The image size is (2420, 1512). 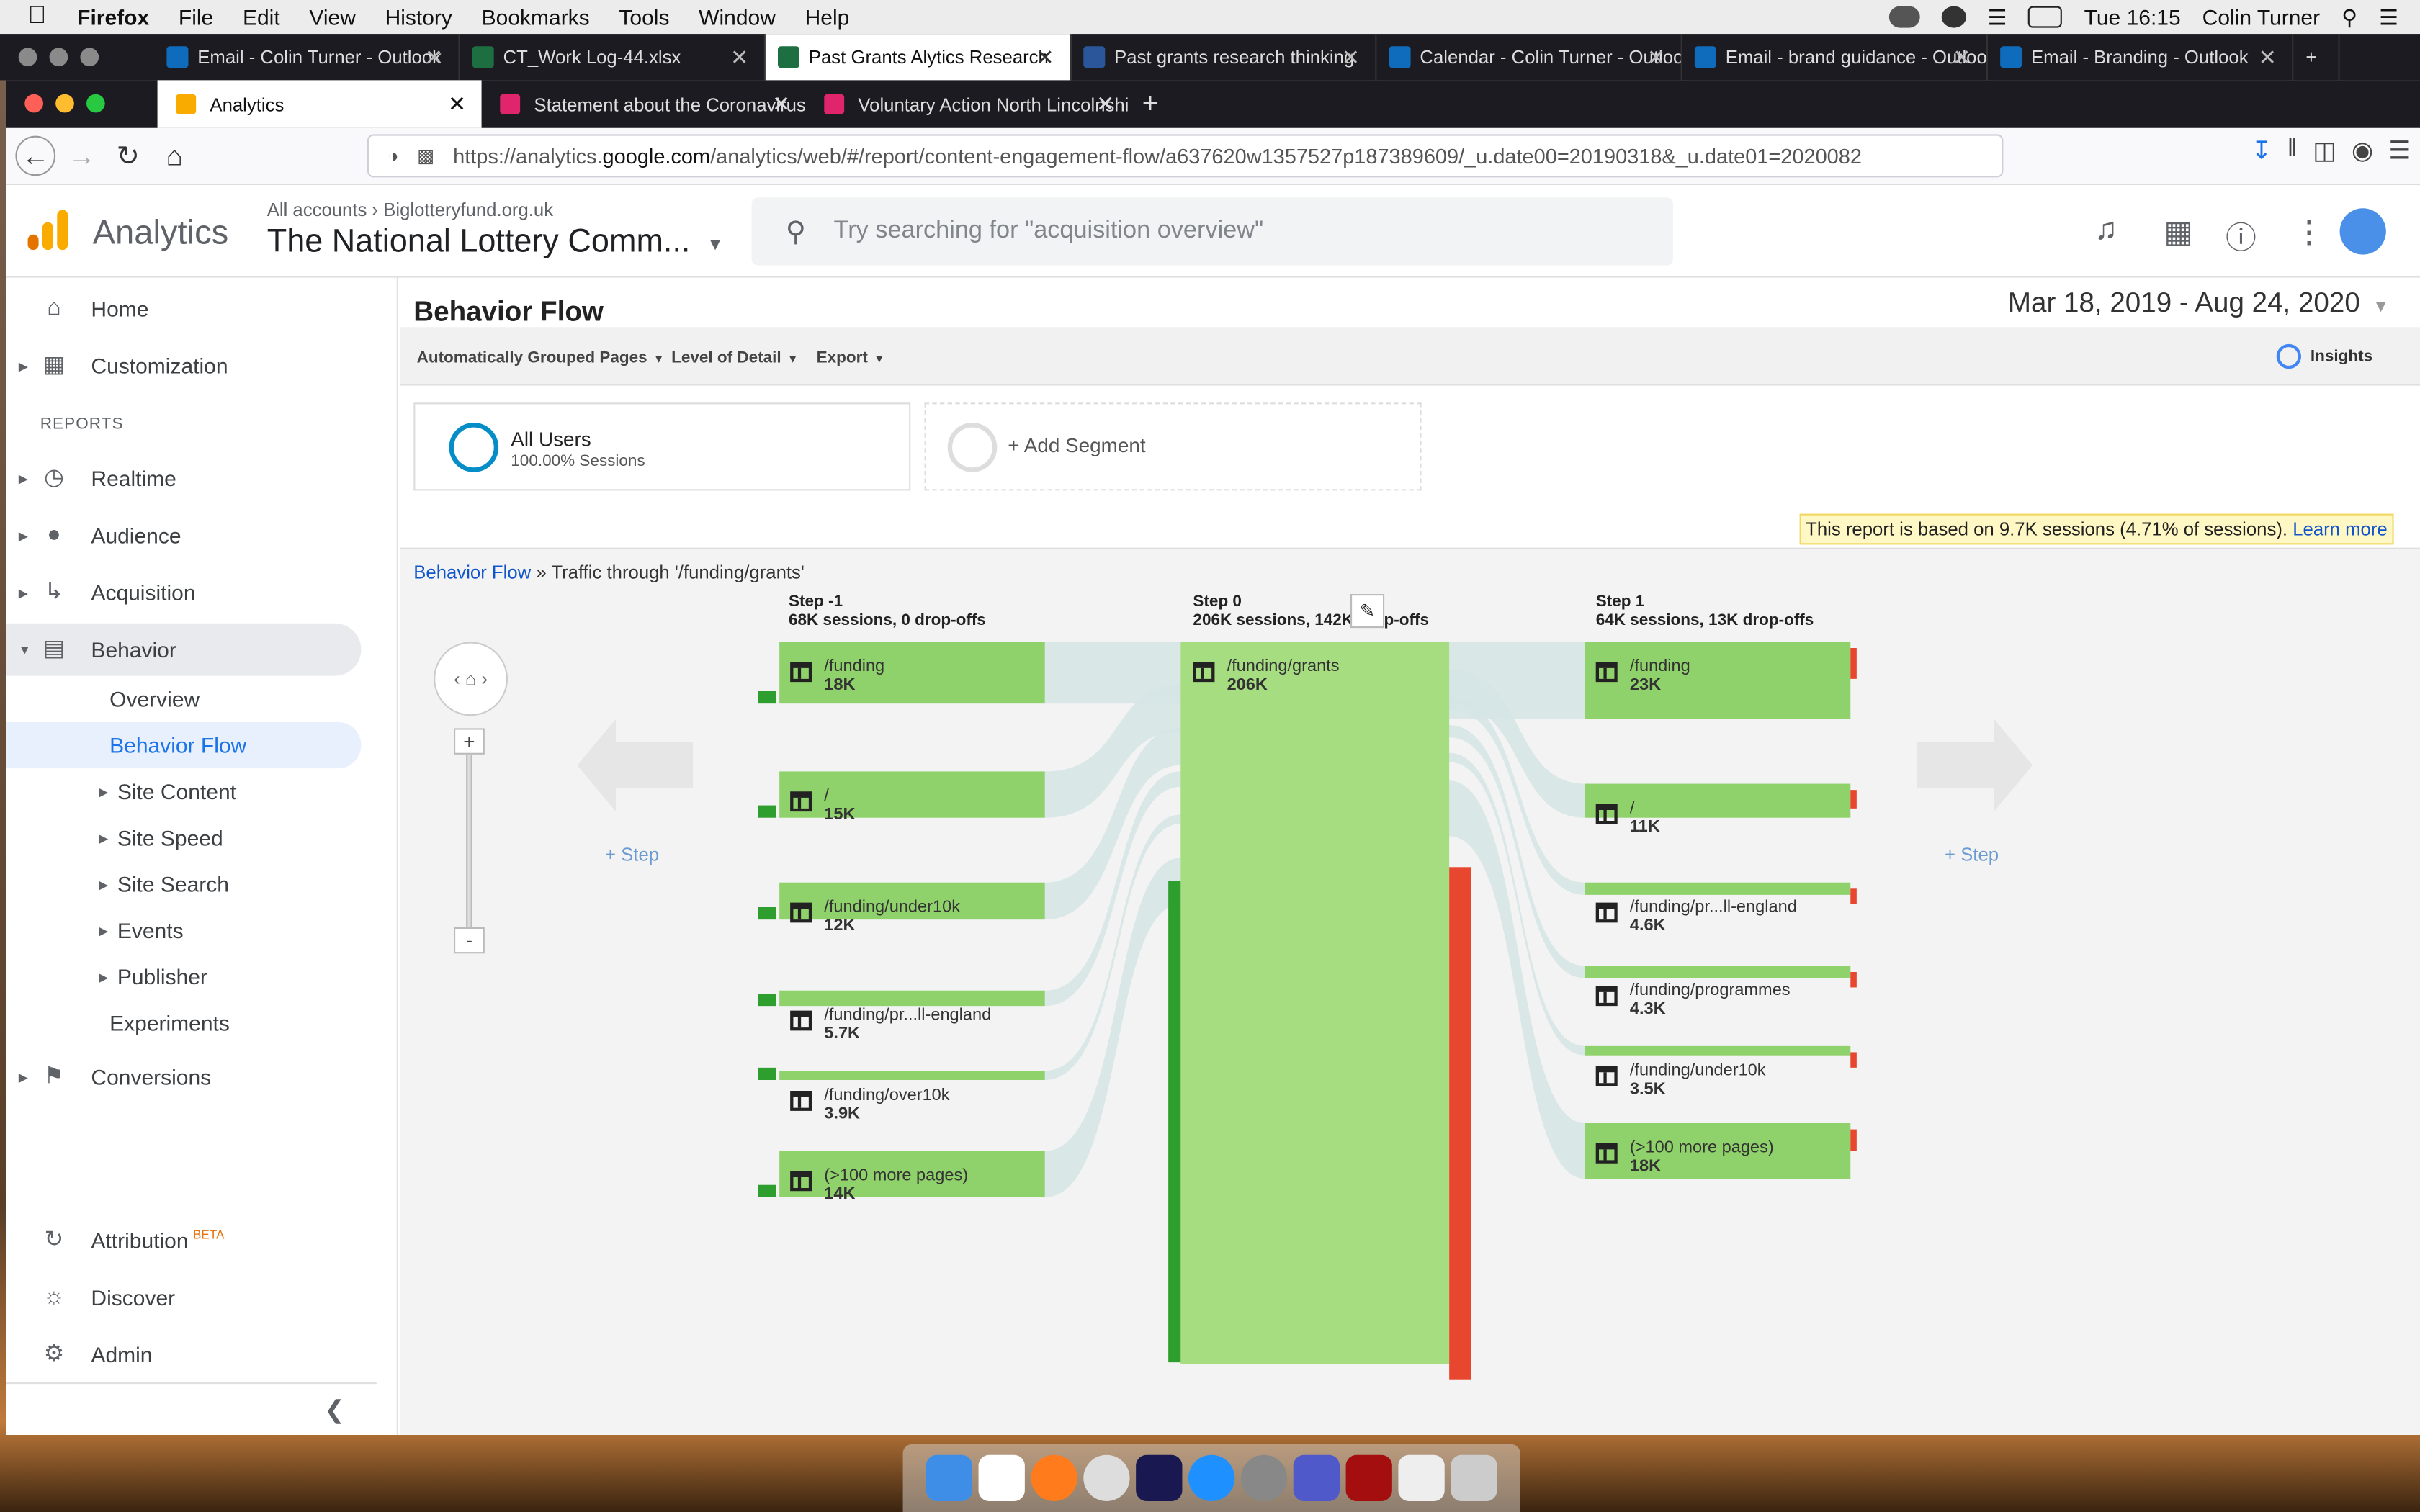 What do you see at coordinates (1106, 1477) in the screenshot?
I see `photos-icon` at bounding box center [1106, 1477].